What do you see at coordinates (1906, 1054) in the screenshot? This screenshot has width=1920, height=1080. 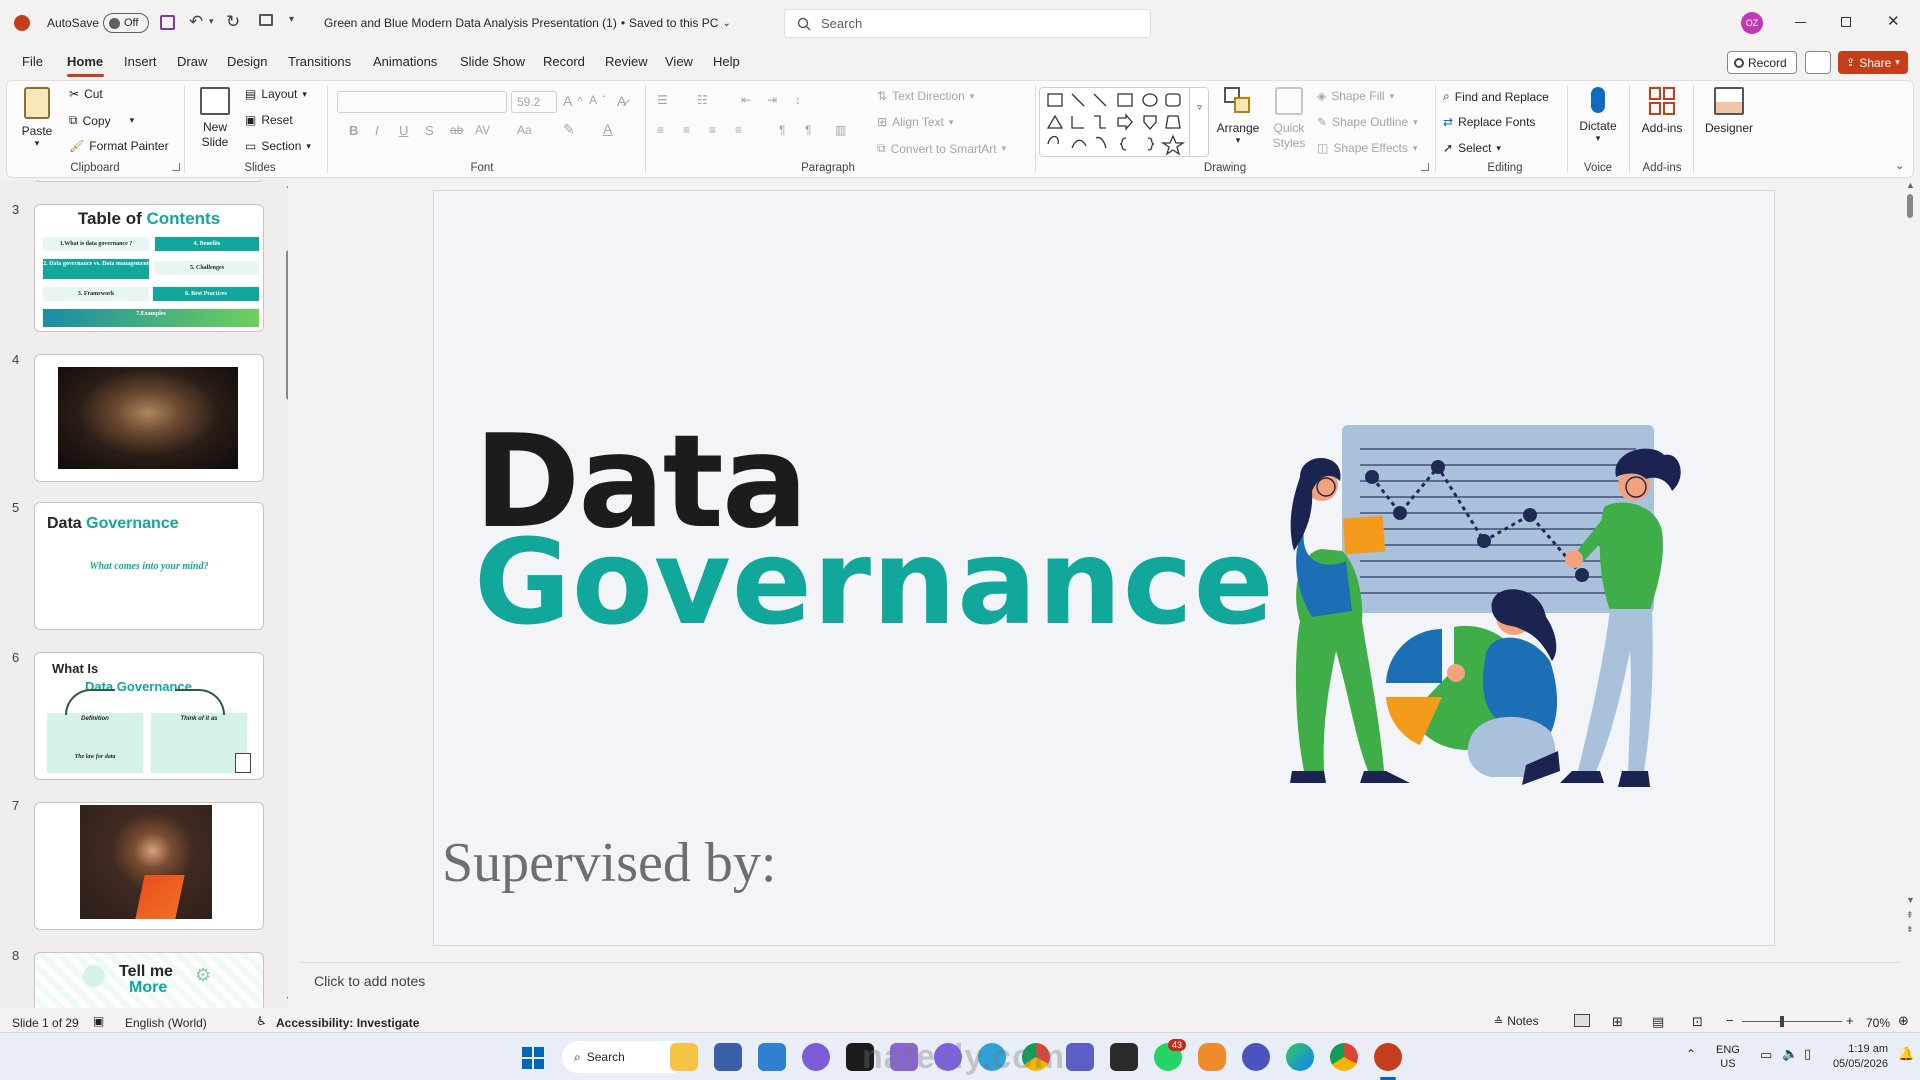 I see `notification-bell-icon: 🔔` at bounding box center [1906, 1054].